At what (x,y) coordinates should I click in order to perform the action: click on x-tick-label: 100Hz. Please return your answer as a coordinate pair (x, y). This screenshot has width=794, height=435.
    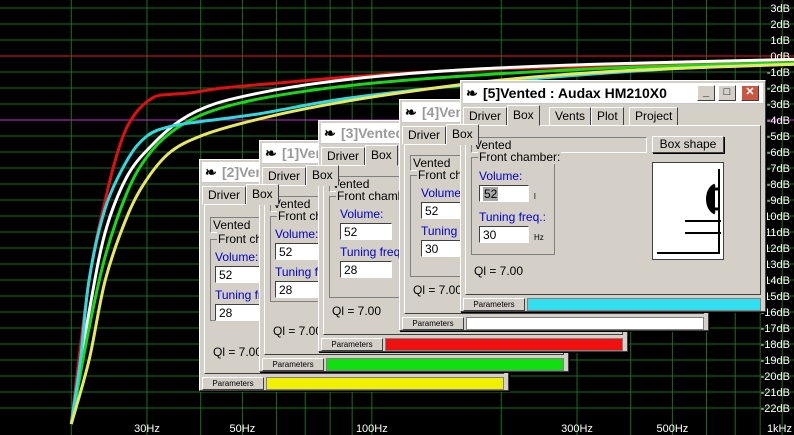
    Looking at the image, I should click on (372, 429).